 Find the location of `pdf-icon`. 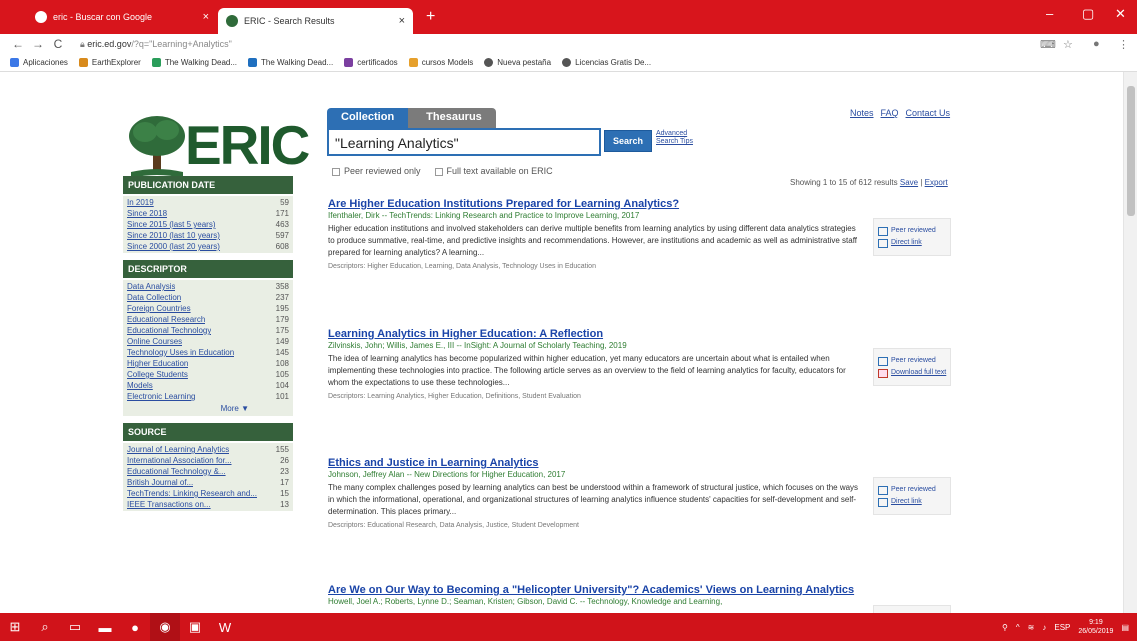

pdf-icon is located at coordinates (883, 373).